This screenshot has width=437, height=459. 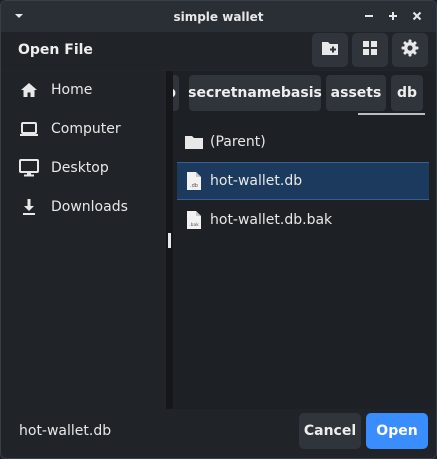 What do you see at coordinates (89, 207) in the screenshot?
I see `sidebar-item-label: Downloads` at bounding box center [89, 207].